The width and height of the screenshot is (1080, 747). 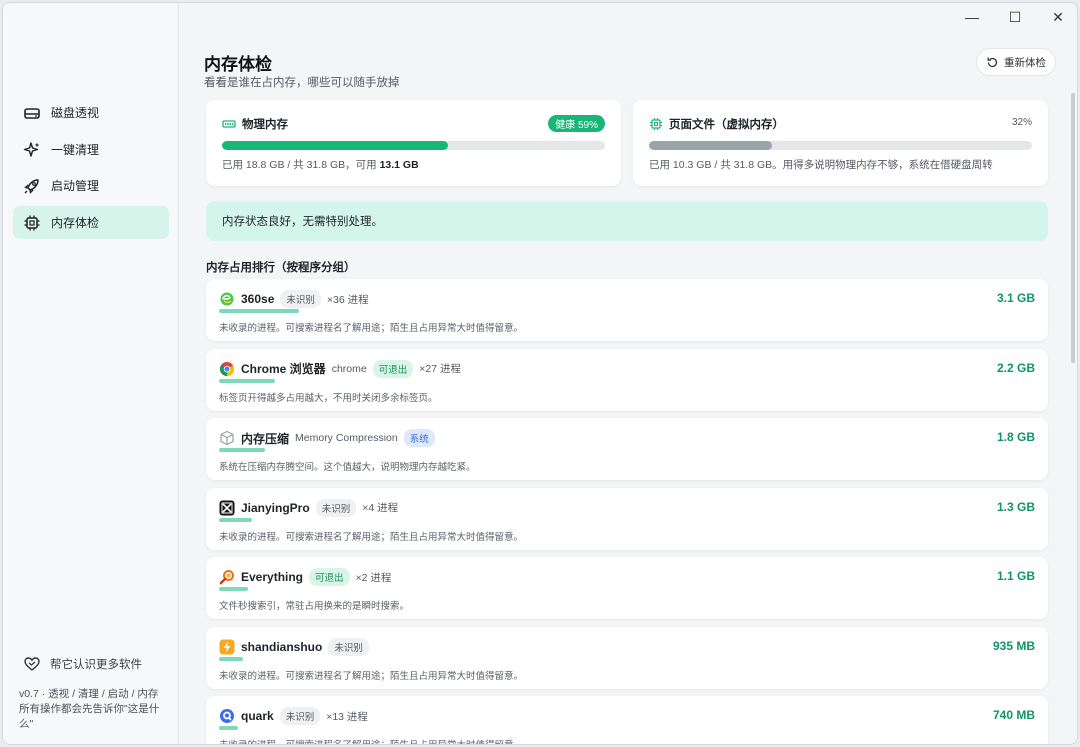 What do you see at coordinates (1025, 62) in the screenshot?
I see `recheck-label: 重新体检` at bounding box center [1025, 62].